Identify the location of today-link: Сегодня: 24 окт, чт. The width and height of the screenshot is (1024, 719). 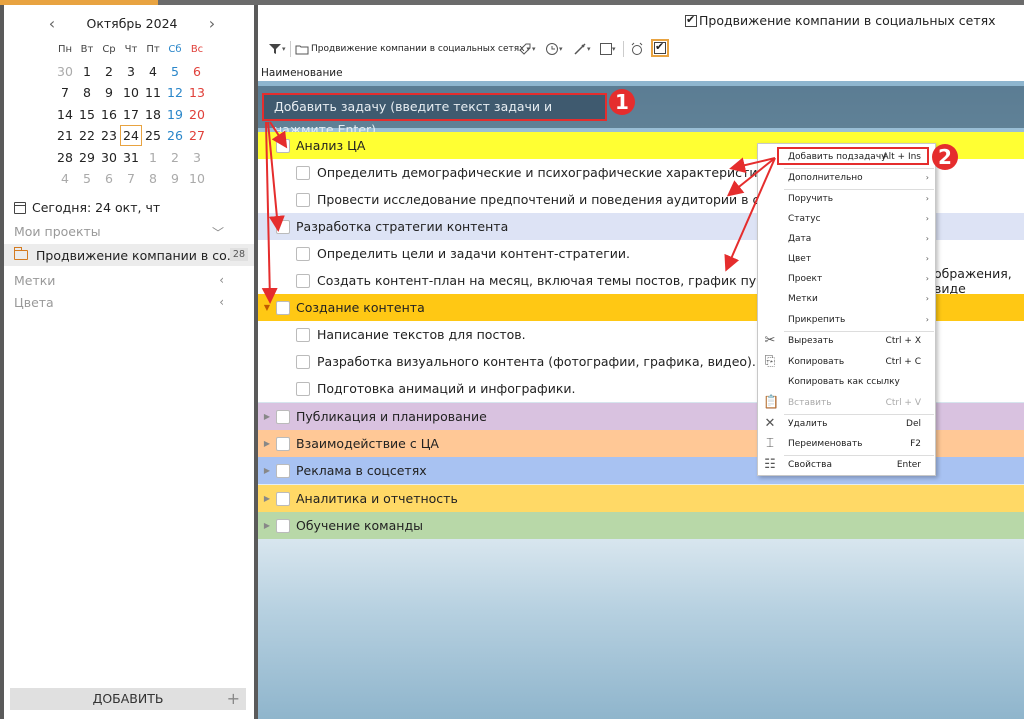
(87, 207).